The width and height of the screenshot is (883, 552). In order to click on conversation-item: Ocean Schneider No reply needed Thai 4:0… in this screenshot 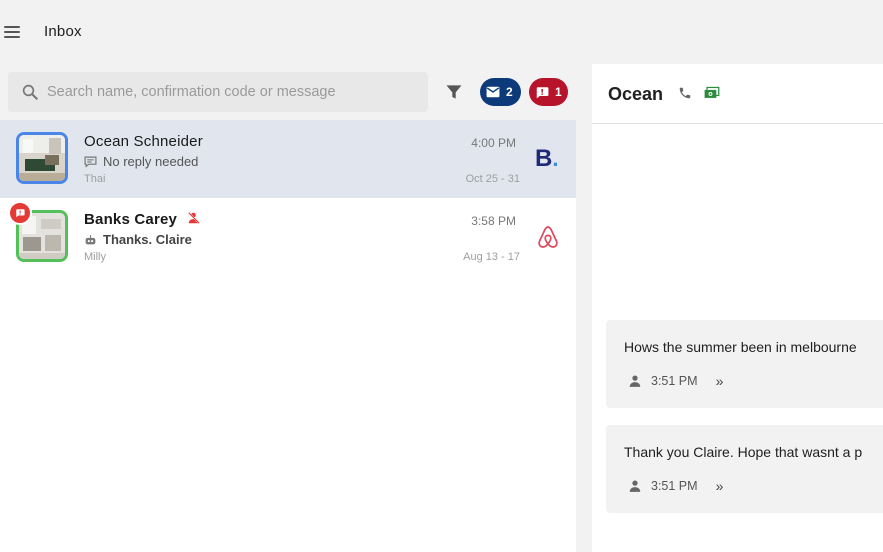, I will do `click(288, 159)`.